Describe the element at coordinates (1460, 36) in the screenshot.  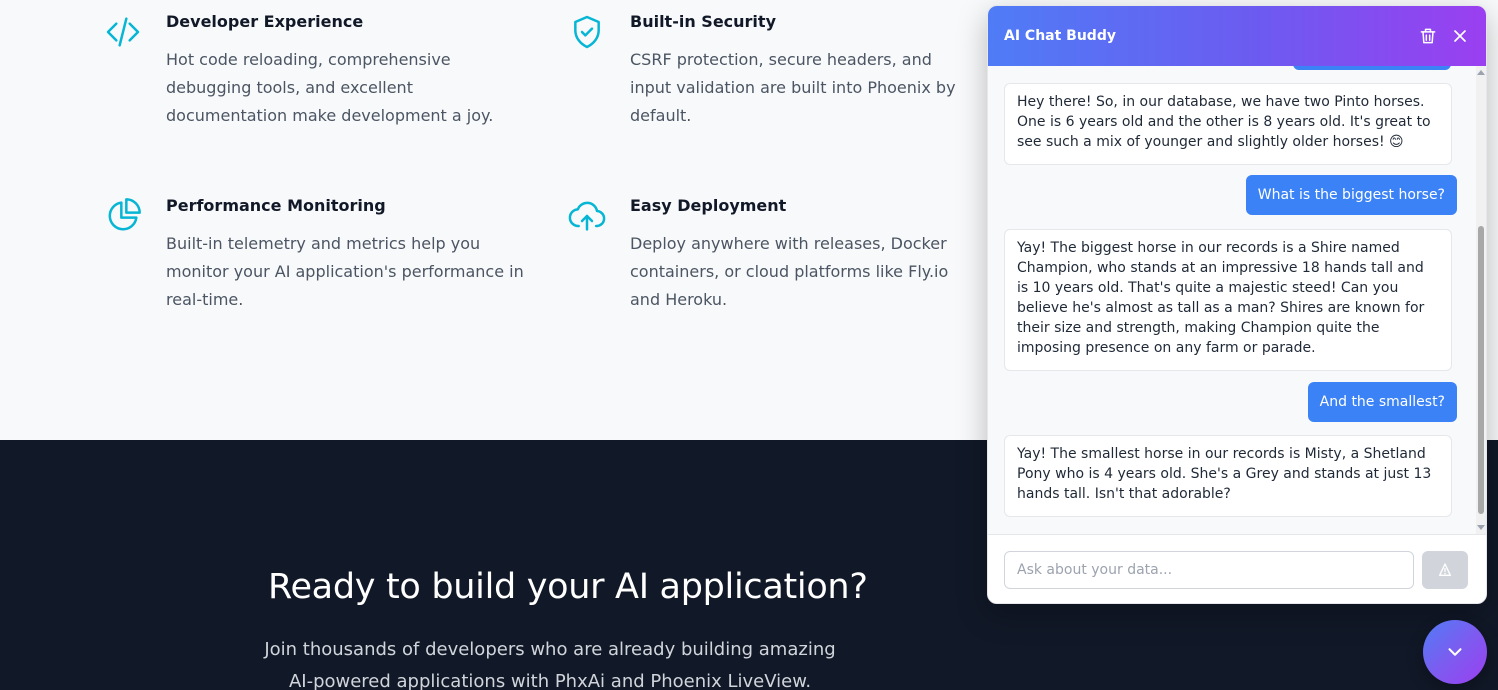
I see `close-icon` at that location.